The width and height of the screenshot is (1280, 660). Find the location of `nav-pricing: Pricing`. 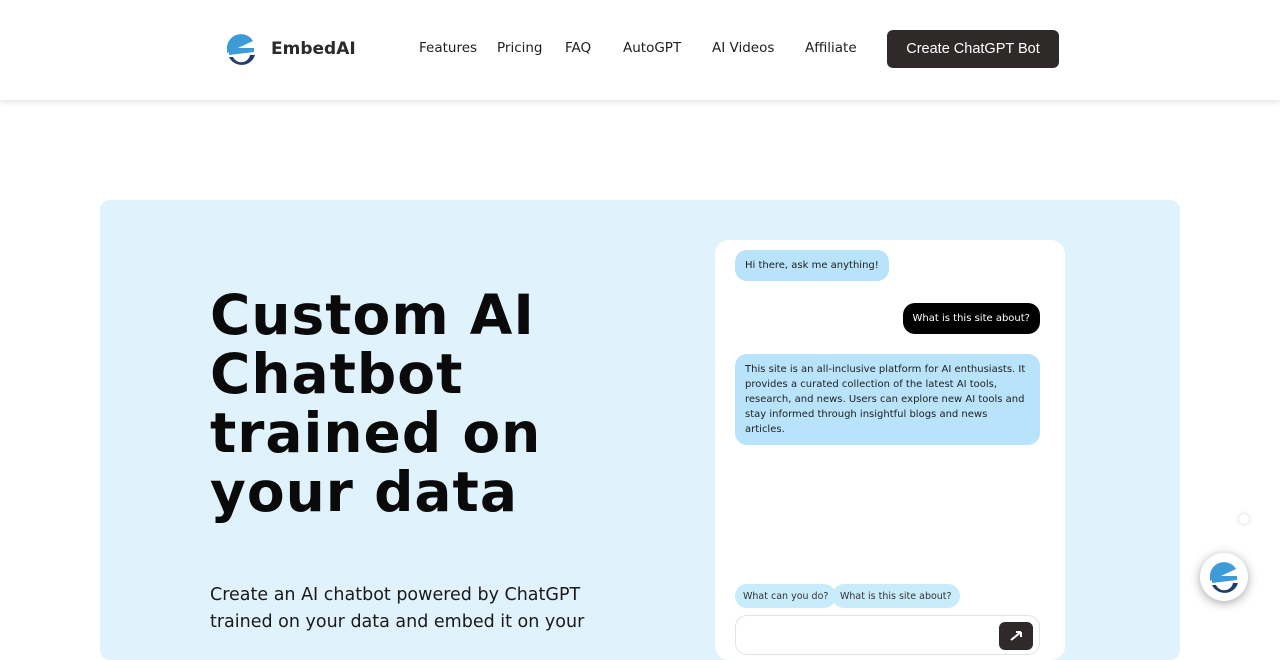

nav-pricing: Pricing is located at coordinates (520, 48).